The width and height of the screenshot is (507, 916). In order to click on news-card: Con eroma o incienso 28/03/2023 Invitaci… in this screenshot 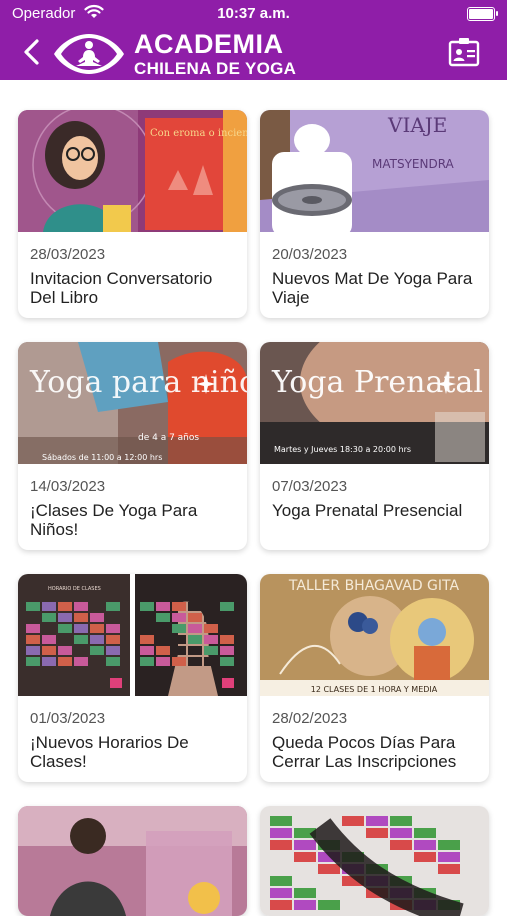, I will do `click(132, 214)`.